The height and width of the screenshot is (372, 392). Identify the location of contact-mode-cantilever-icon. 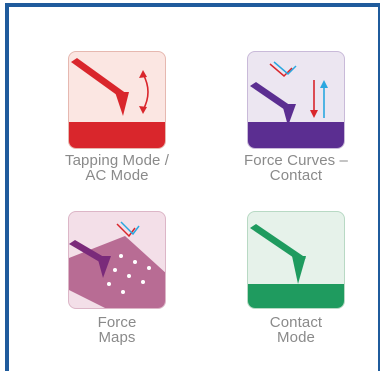
(296, 266).